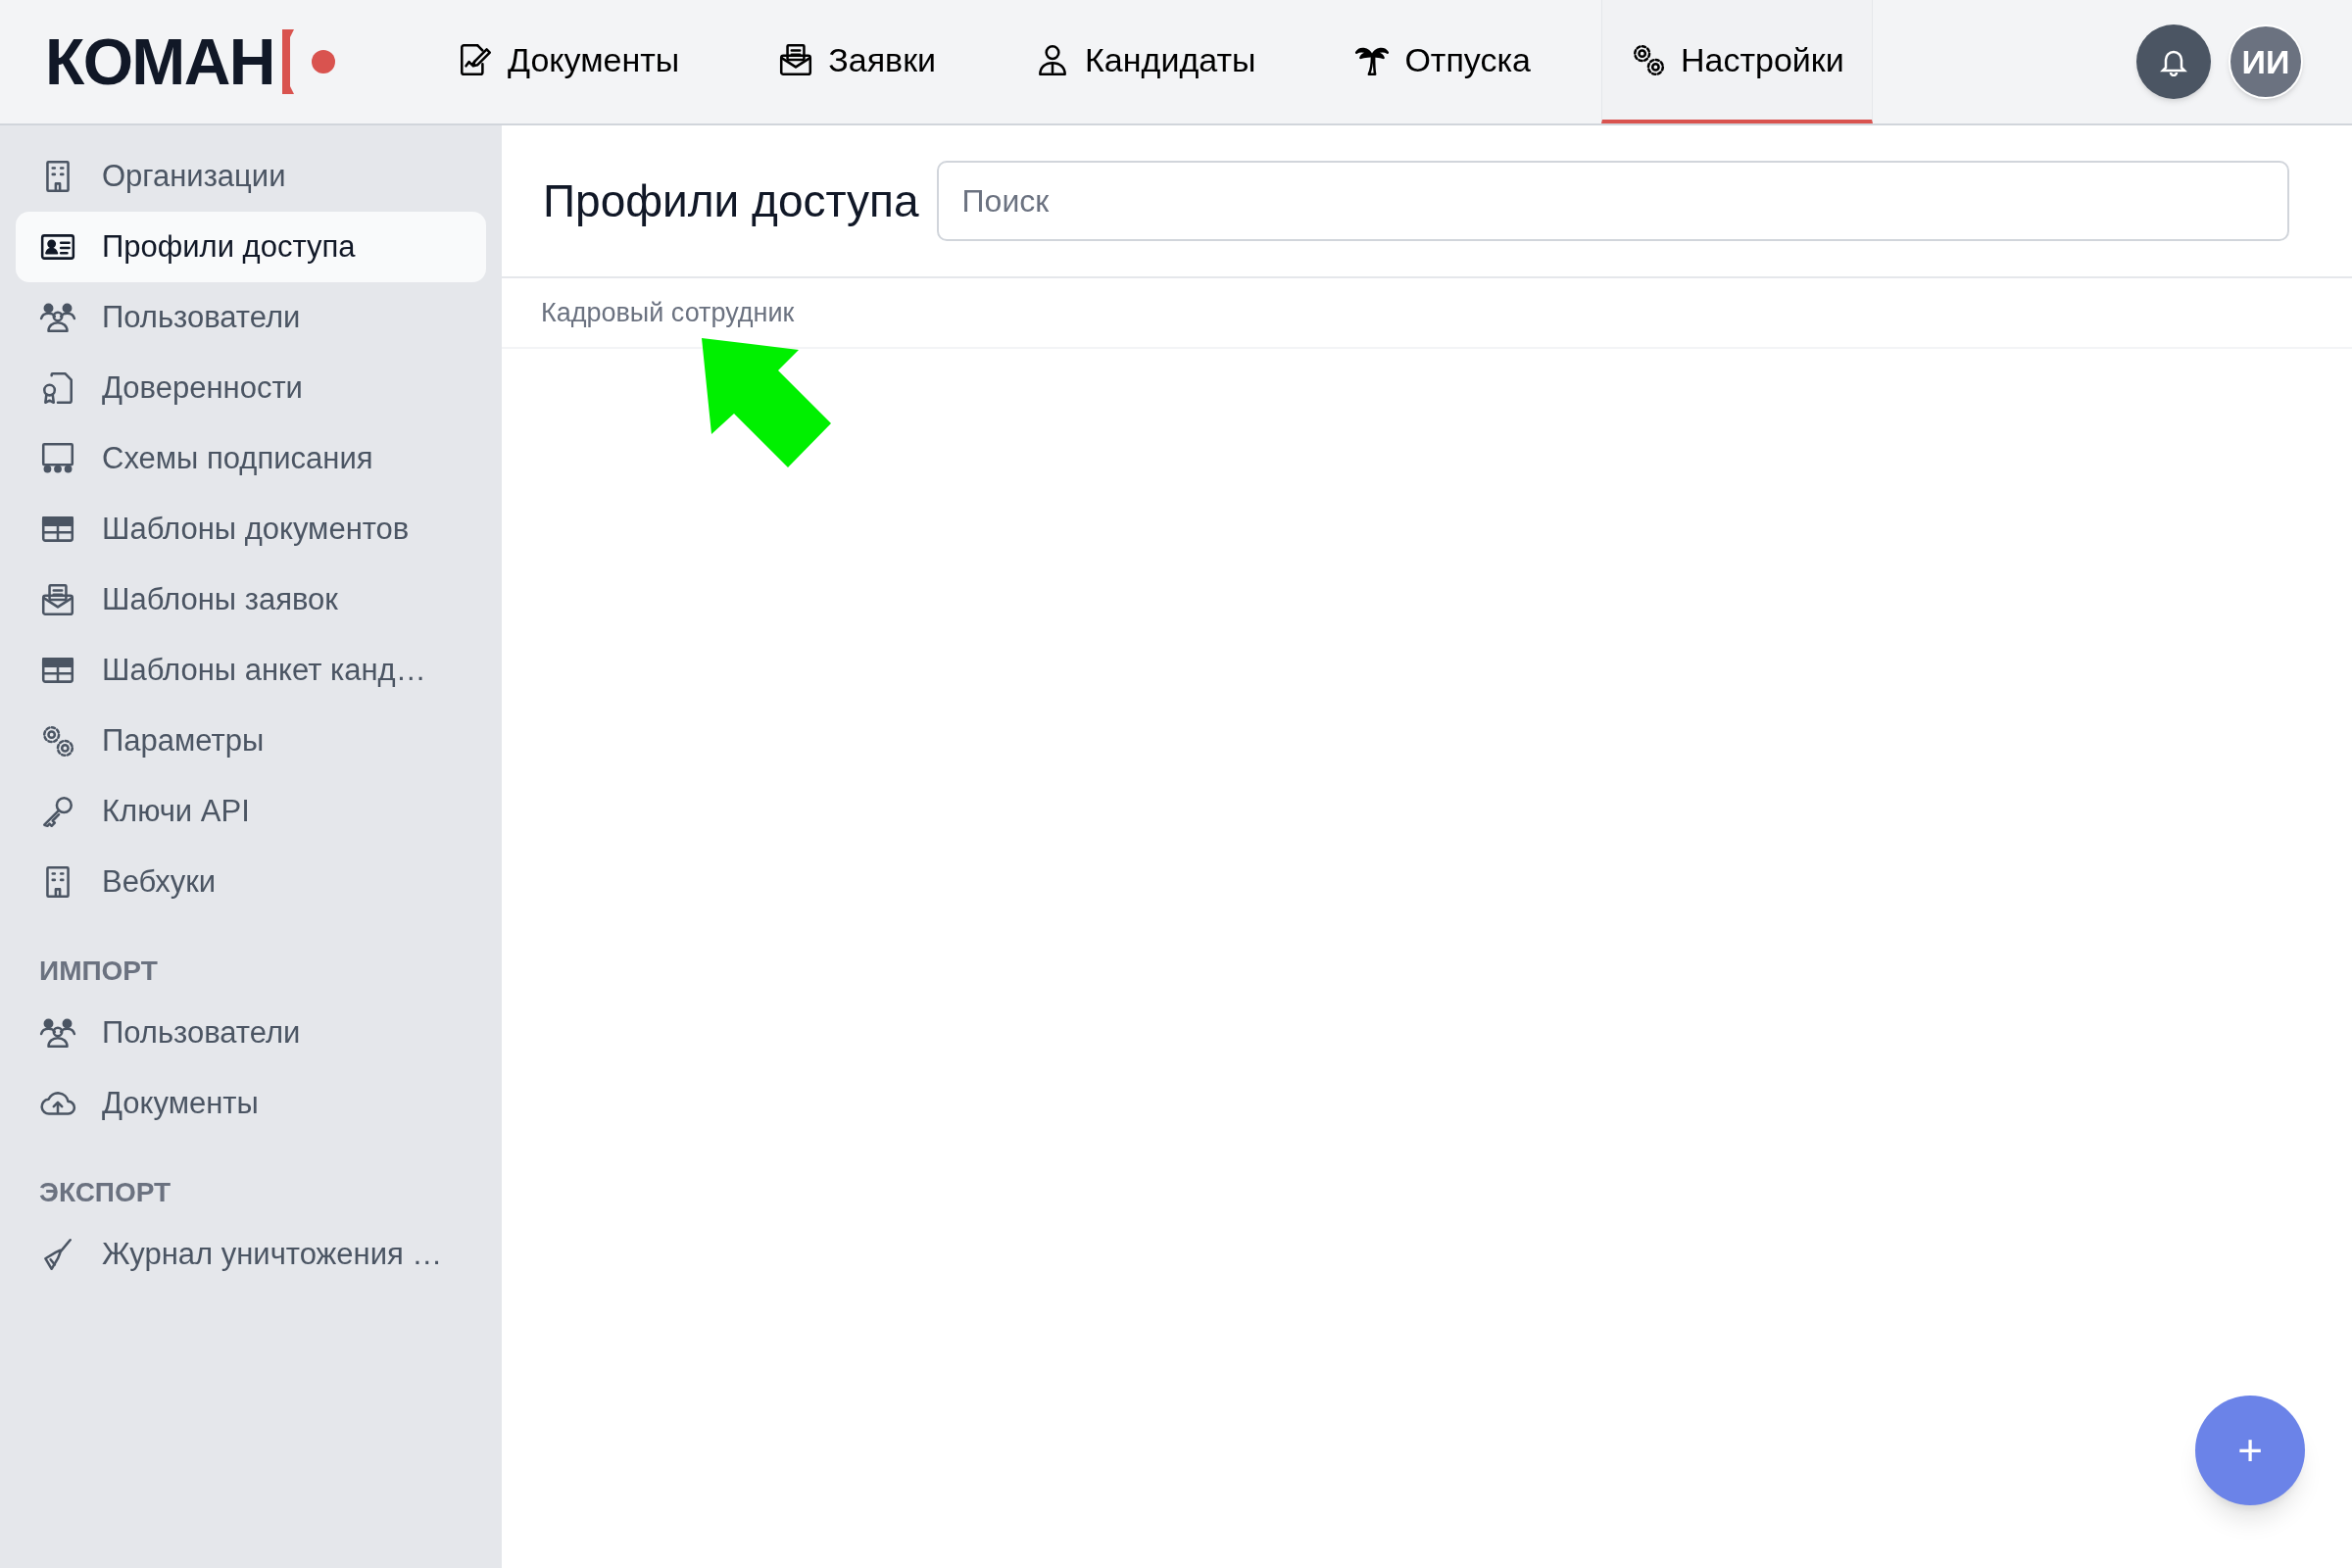 The width and height of the screenshot is (2352, 1568). I want to click on sidebar-item: Схемы подписания, so click(251, 458).